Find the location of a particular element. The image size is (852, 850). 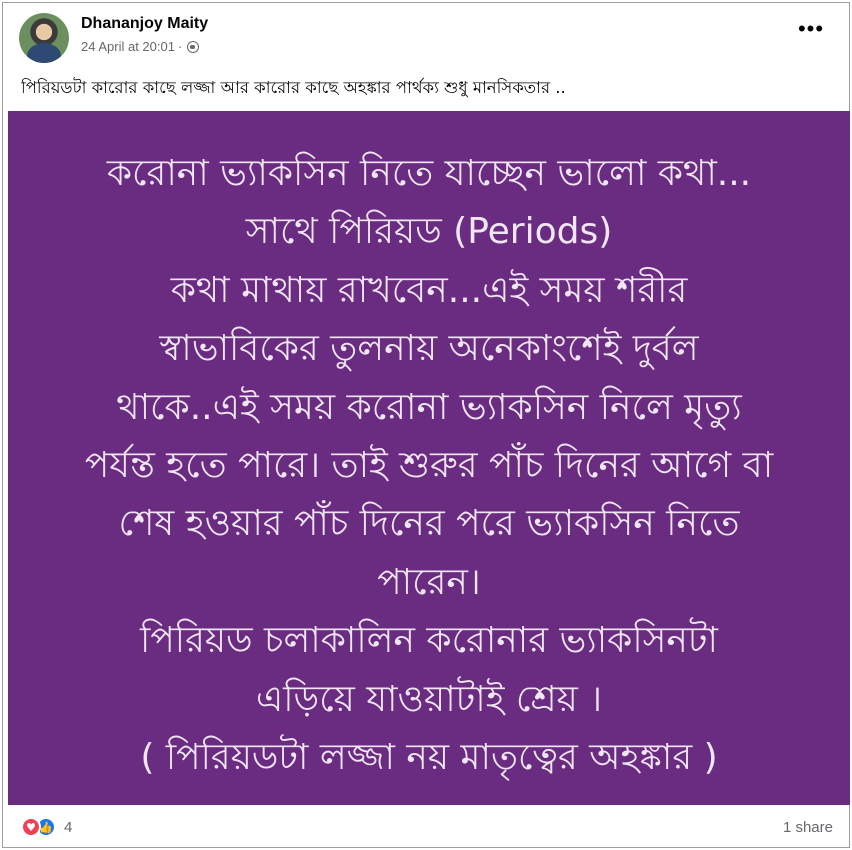

post-image-text-line: শেষ হওয়ার পাঁচ দিনের পরে ভ্যাকসিন নিতে is located at coordinates (429, 524).